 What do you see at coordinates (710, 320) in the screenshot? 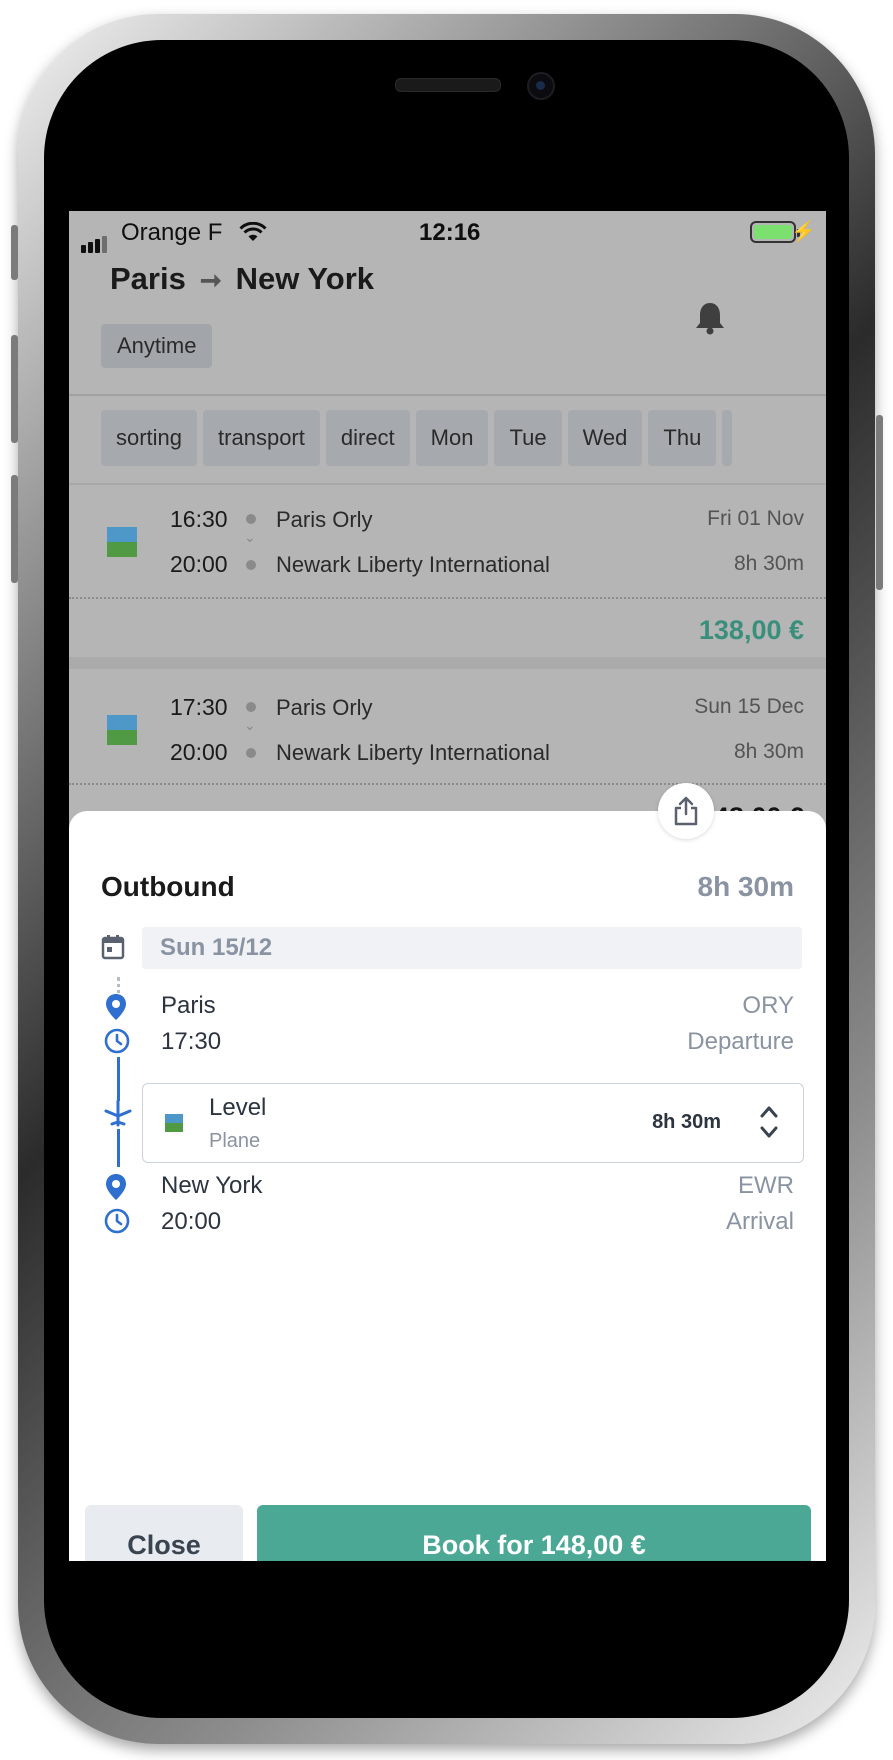
I see `bell-icon` at bounding box center [710, 320].